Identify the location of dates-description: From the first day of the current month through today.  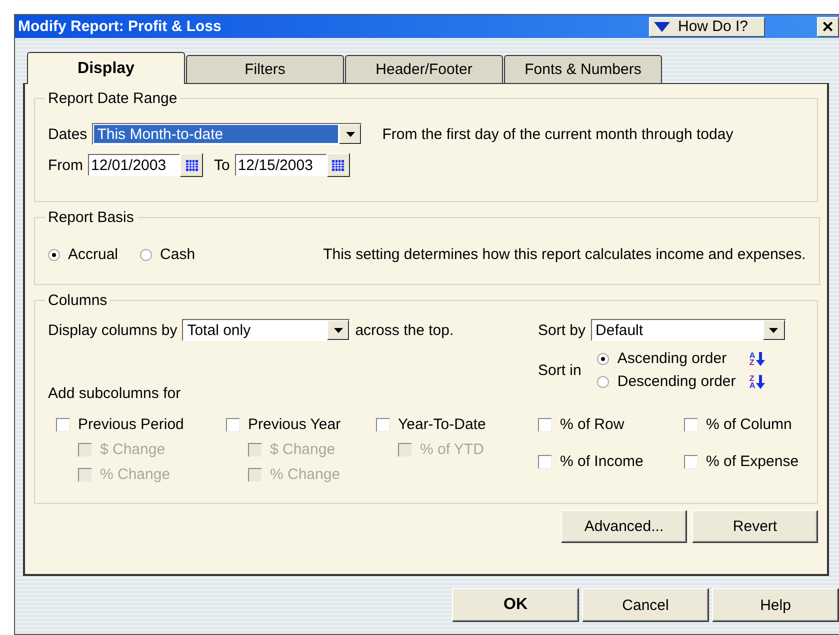
(558, 134).